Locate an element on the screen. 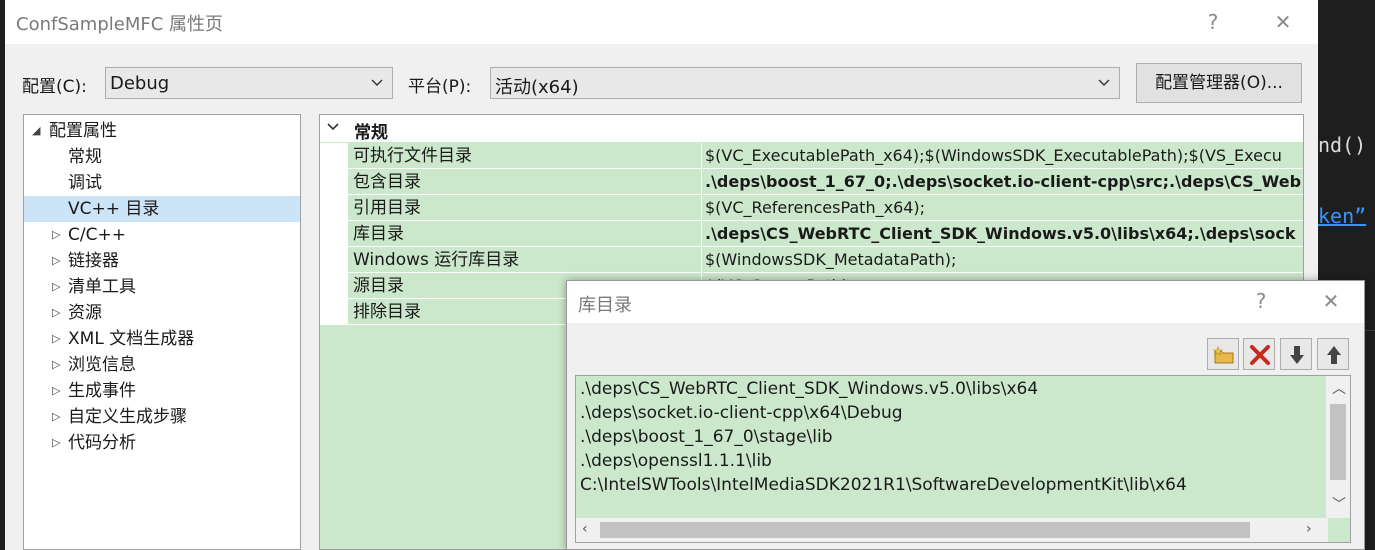  subdialog-titlebar: 库目录 ? ✕ is located at coordinates (965, 302).